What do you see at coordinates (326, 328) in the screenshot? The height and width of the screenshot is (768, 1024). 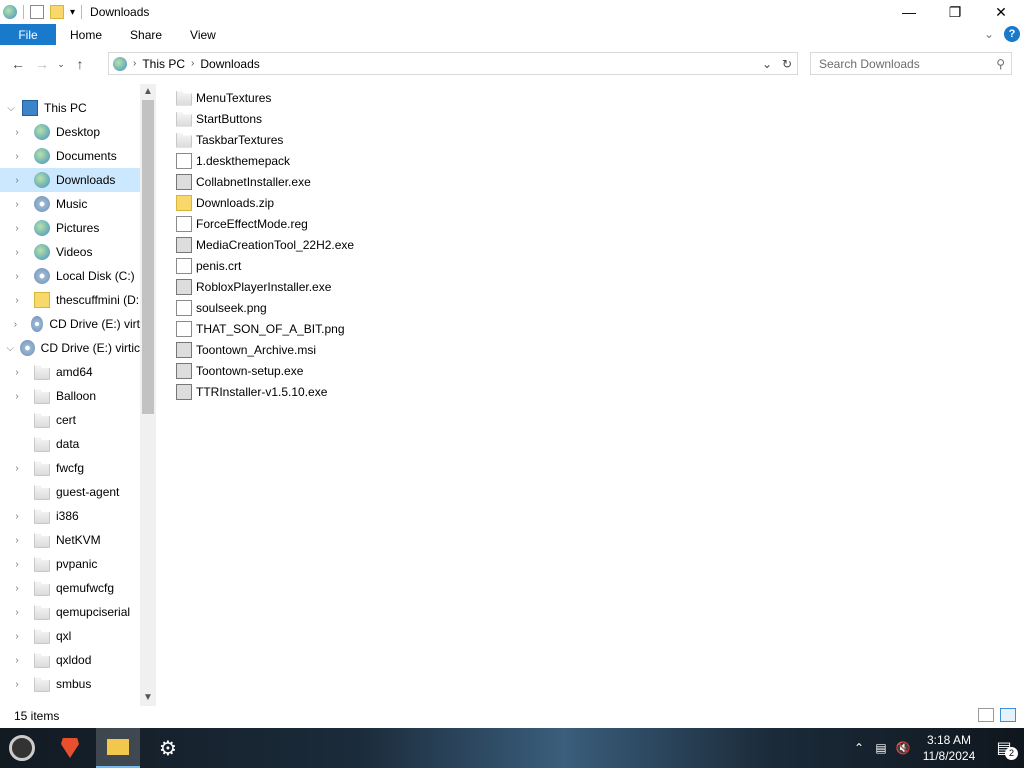 I see `list-item: THAT_SON_OF_A_BIT.png` at bounding box center [326, 328].